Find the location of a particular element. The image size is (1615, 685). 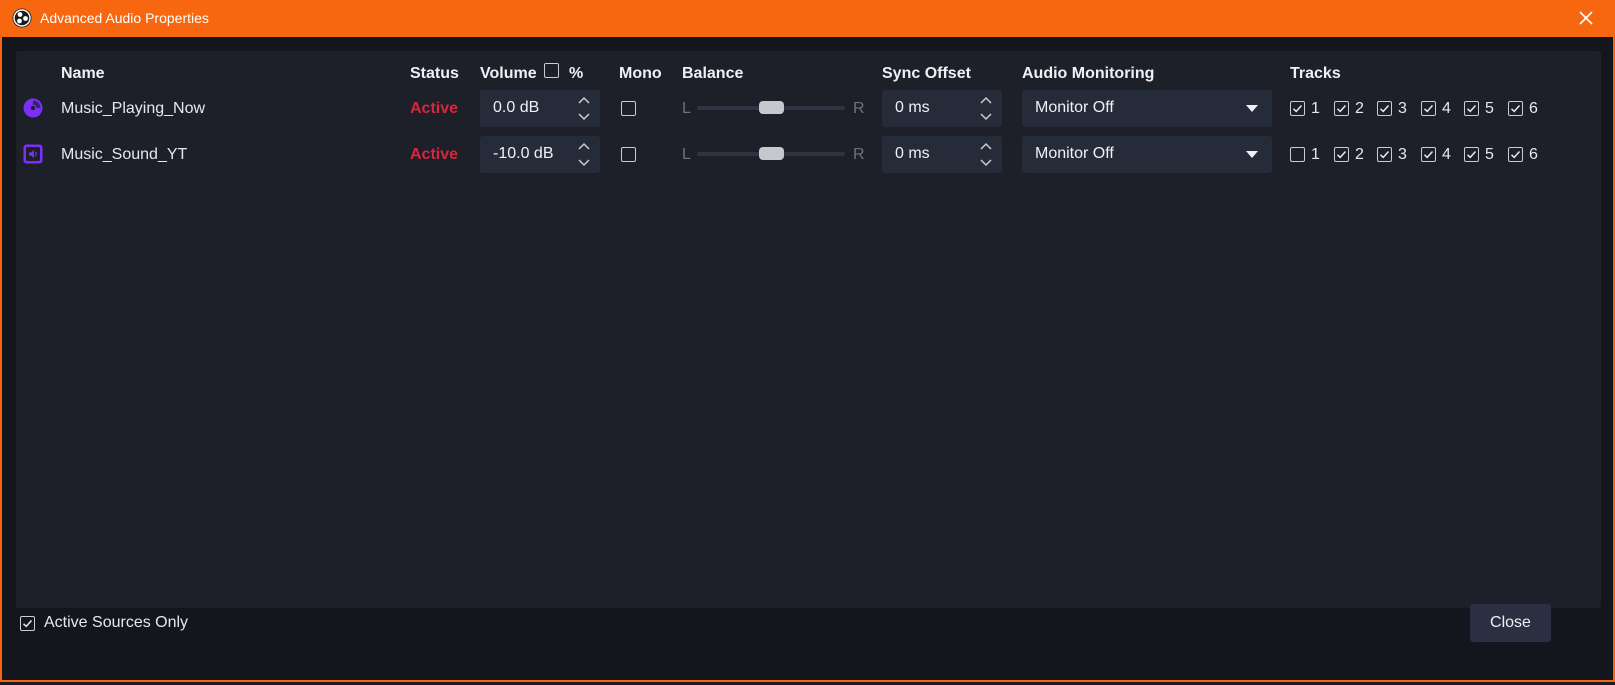

obs-logo-icon is located at coordinates (22, 18).